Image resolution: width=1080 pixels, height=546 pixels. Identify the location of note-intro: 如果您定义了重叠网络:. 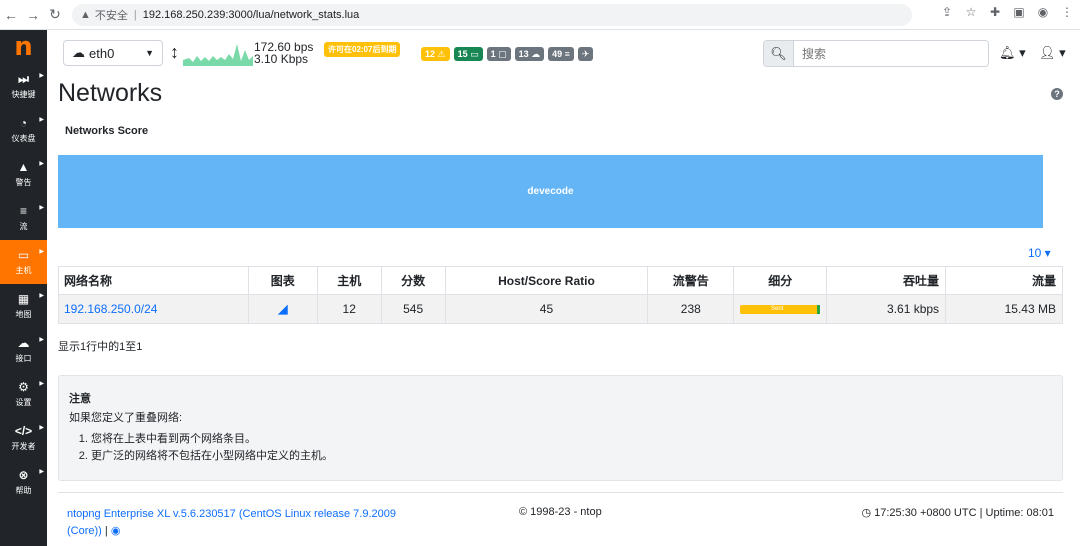
(126, 418).